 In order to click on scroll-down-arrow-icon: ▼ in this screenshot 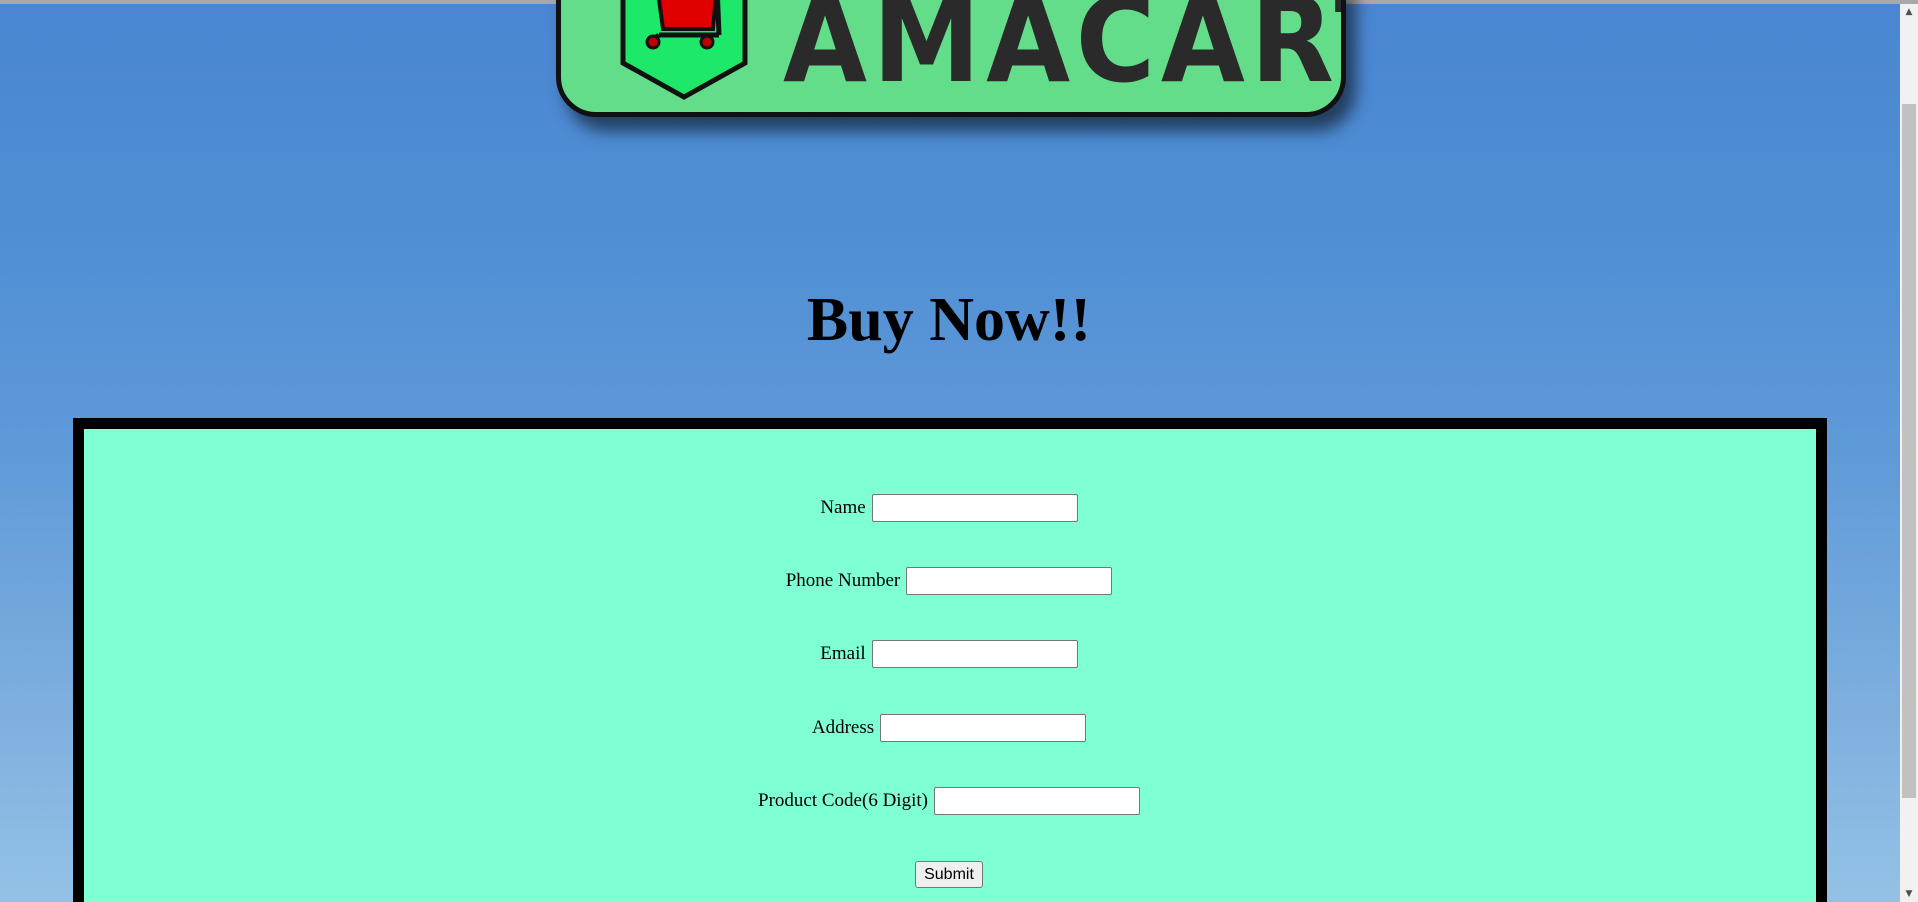, I will do `click(1909, 894)`.